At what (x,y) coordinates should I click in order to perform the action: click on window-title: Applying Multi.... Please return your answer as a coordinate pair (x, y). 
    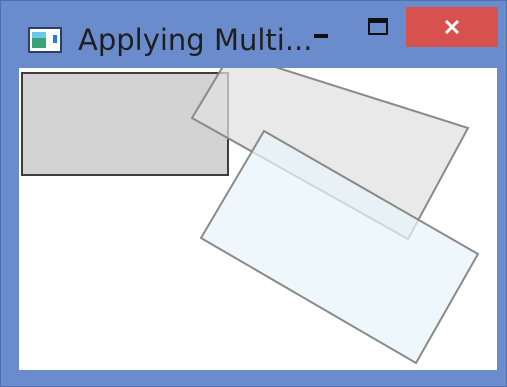
    Looking at the image, I should click on (195, 40).